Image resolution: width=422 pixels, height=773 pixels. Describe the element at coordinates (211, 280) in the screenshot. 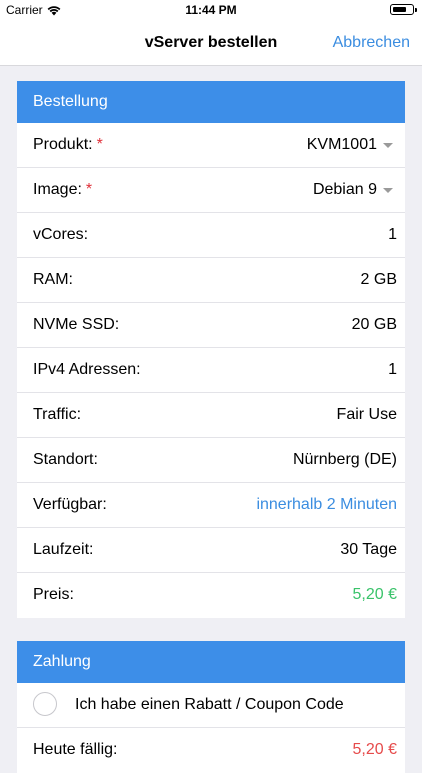

I see `ram-row: RAM: 2 GB` at that location.